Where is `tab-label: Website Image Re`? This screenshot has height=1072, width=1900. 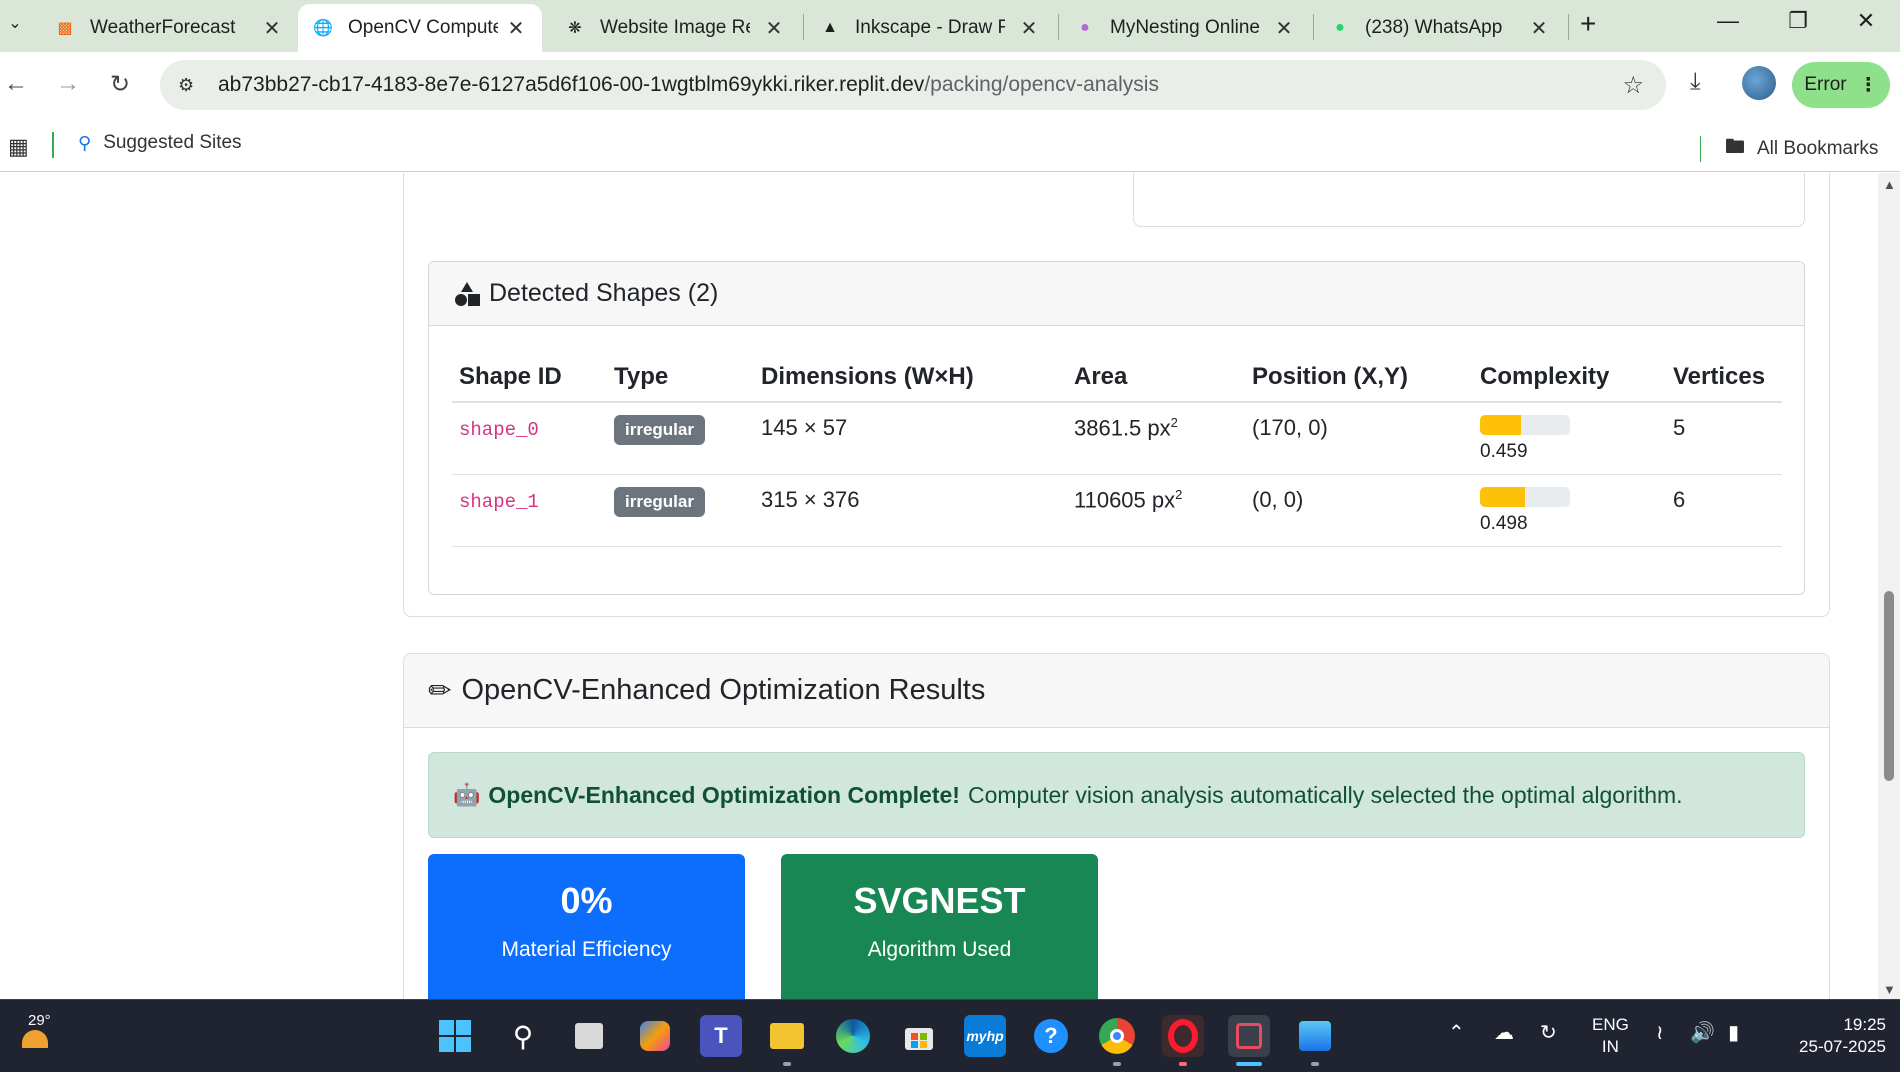
tab-label: Website Image Re is located at coordinates (675, 27).